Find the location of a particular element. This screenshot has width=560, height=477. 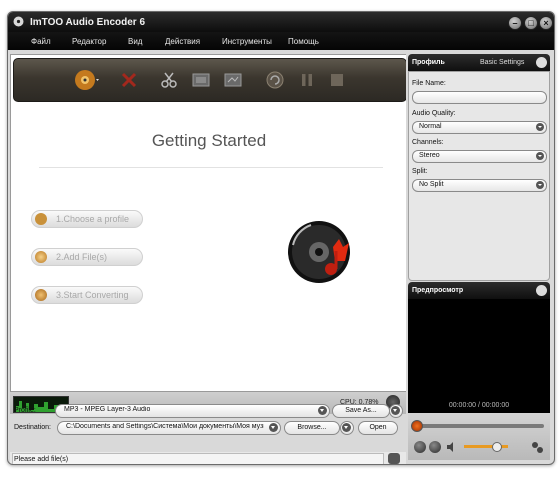

menu-help: Помощь is located at coordinates (303, 41).